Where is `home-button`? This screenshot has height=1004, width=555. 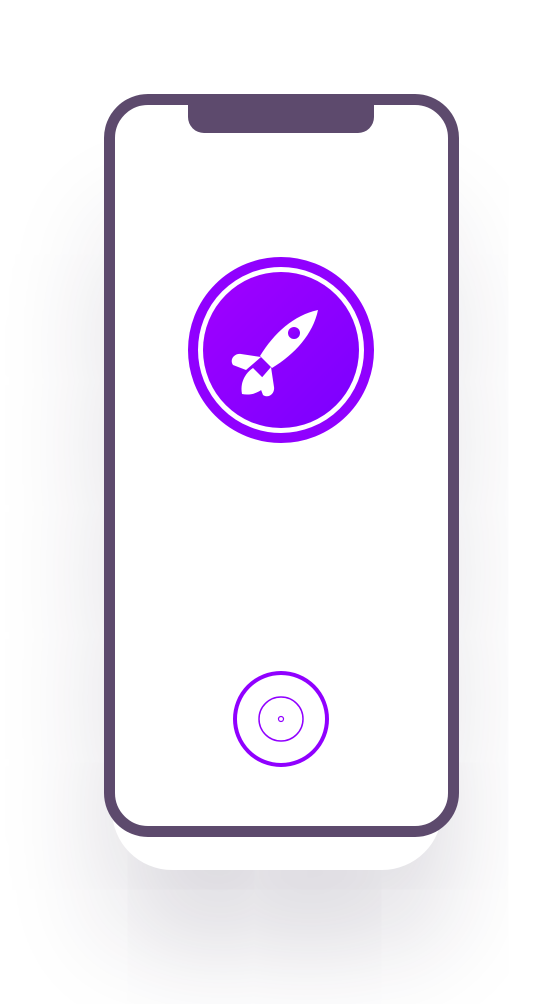 home-button is located at coordinates (281, 719).